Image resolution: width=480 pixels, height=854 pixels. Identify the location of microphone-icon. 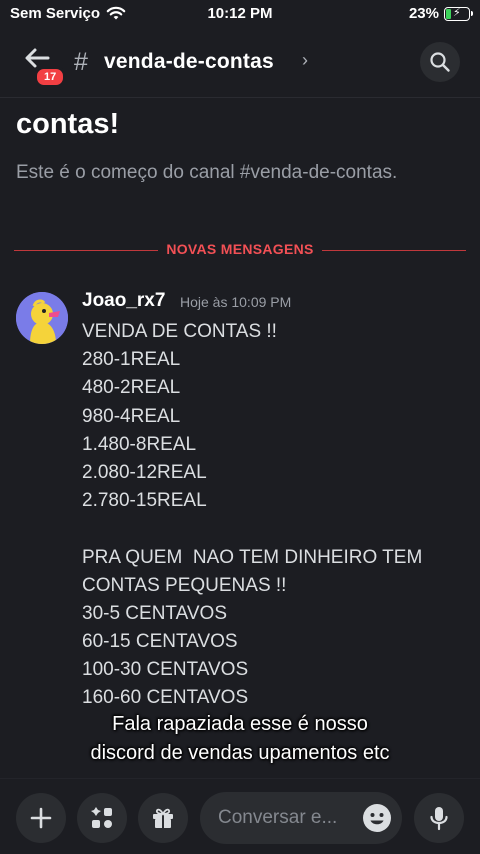
(439, 819).